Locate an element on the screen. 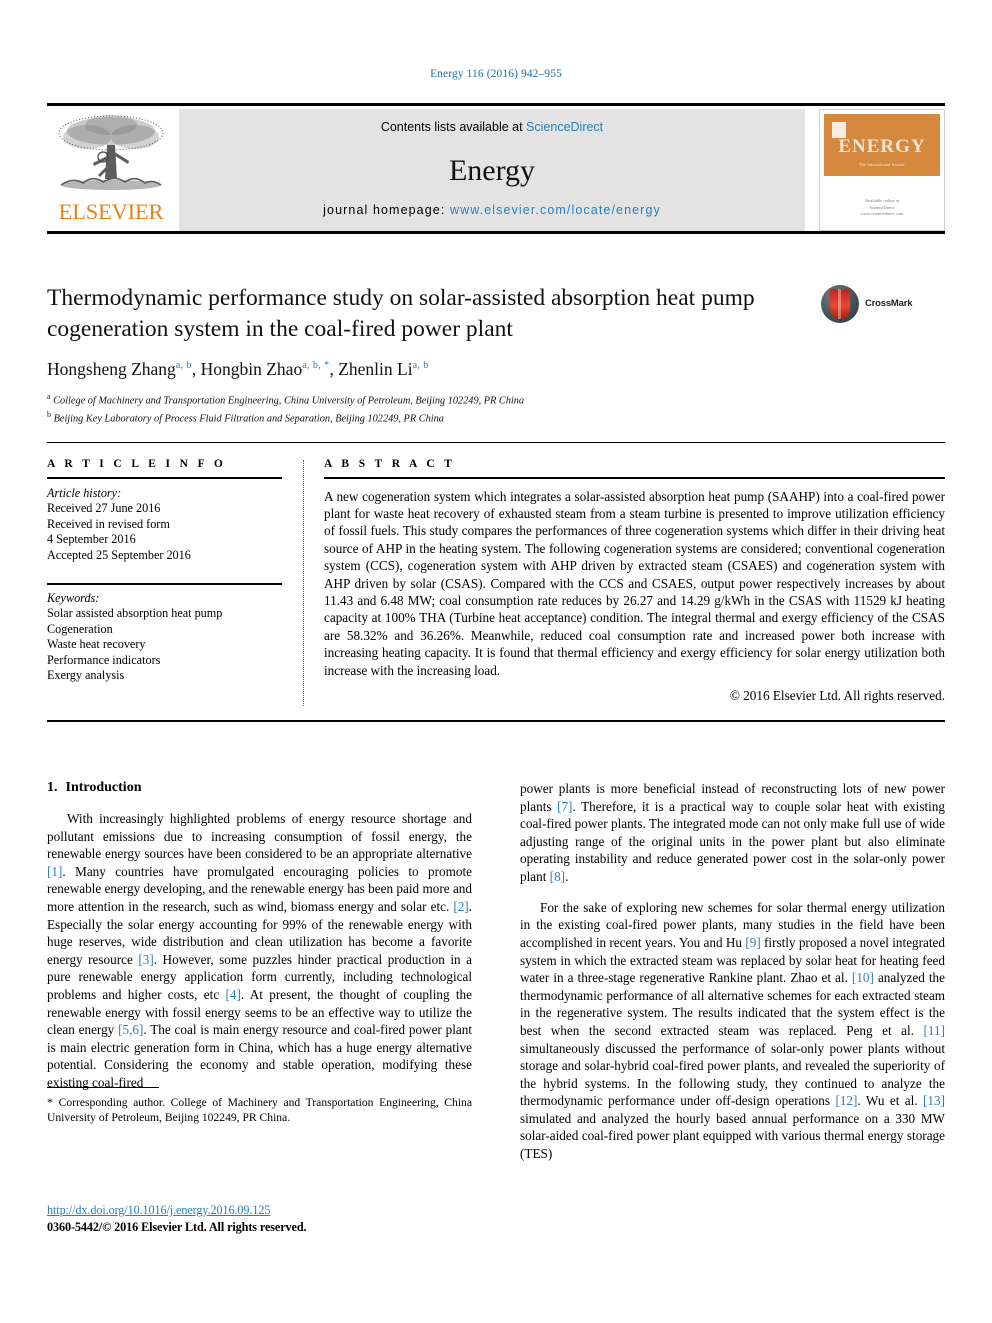  history-item: Accepted 25 September 2016 is located at coordinates (119, 554).